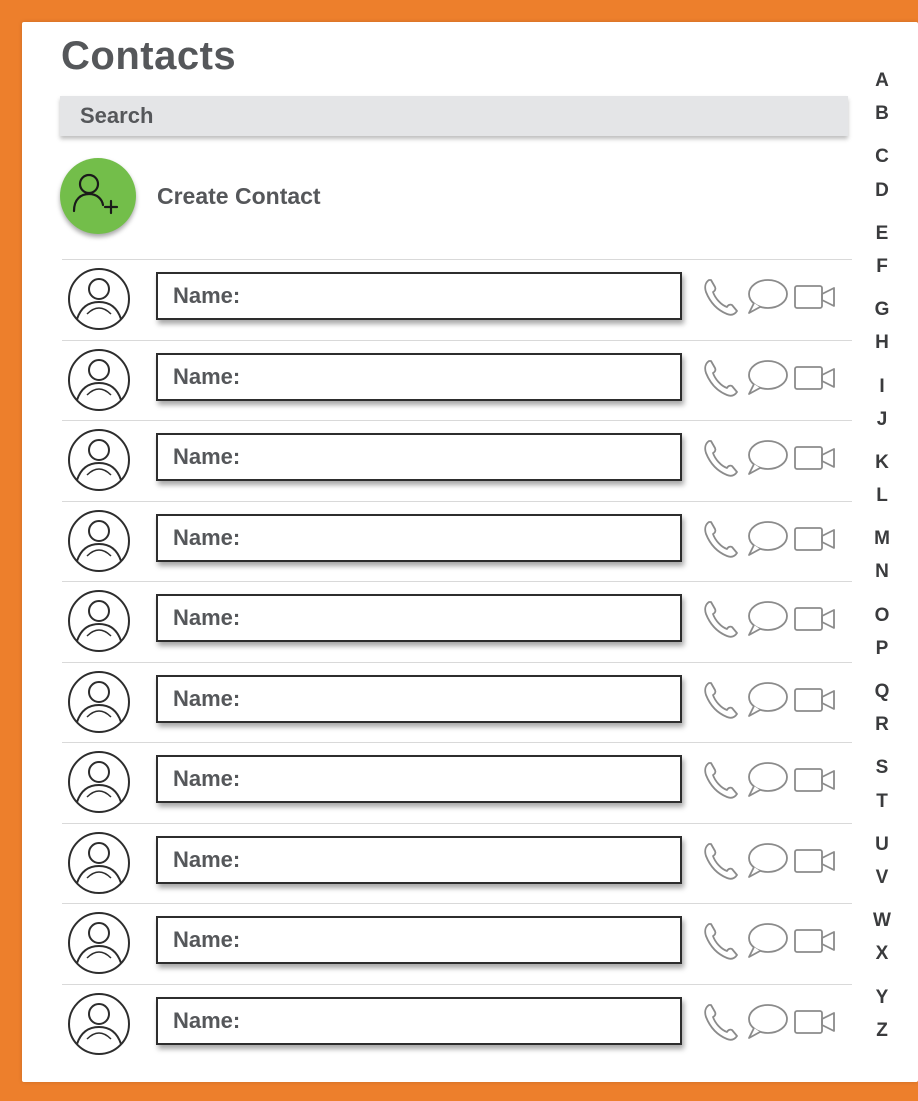 This screenshot has height=1101, width=918. Describe the element at coordinates (882, 802) in the screenshot. I see `alphabet-letter: T` at that location.